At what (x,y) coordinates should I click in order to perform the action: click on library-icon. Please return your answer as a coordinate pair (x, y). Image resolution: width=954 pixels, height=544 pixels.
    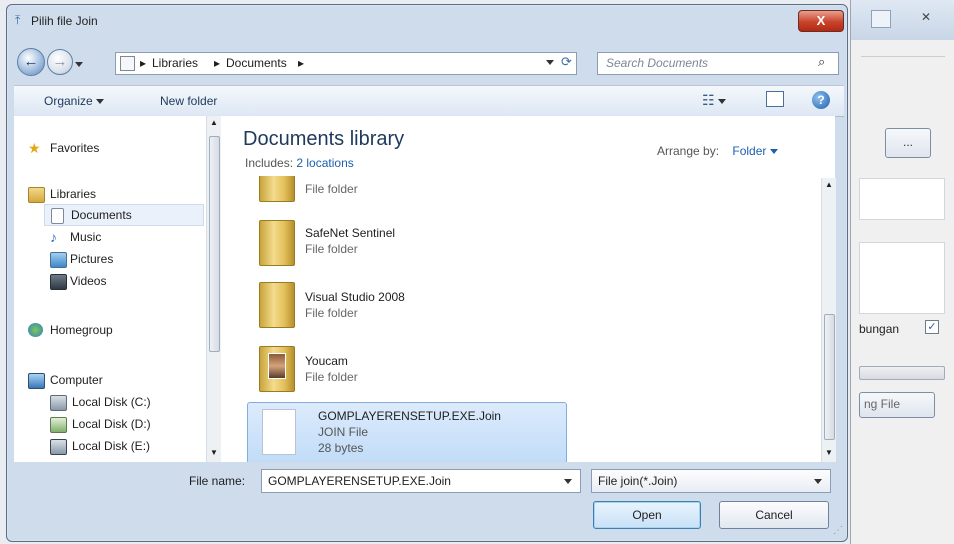
    Looking at the image, I should click on (127, 63).